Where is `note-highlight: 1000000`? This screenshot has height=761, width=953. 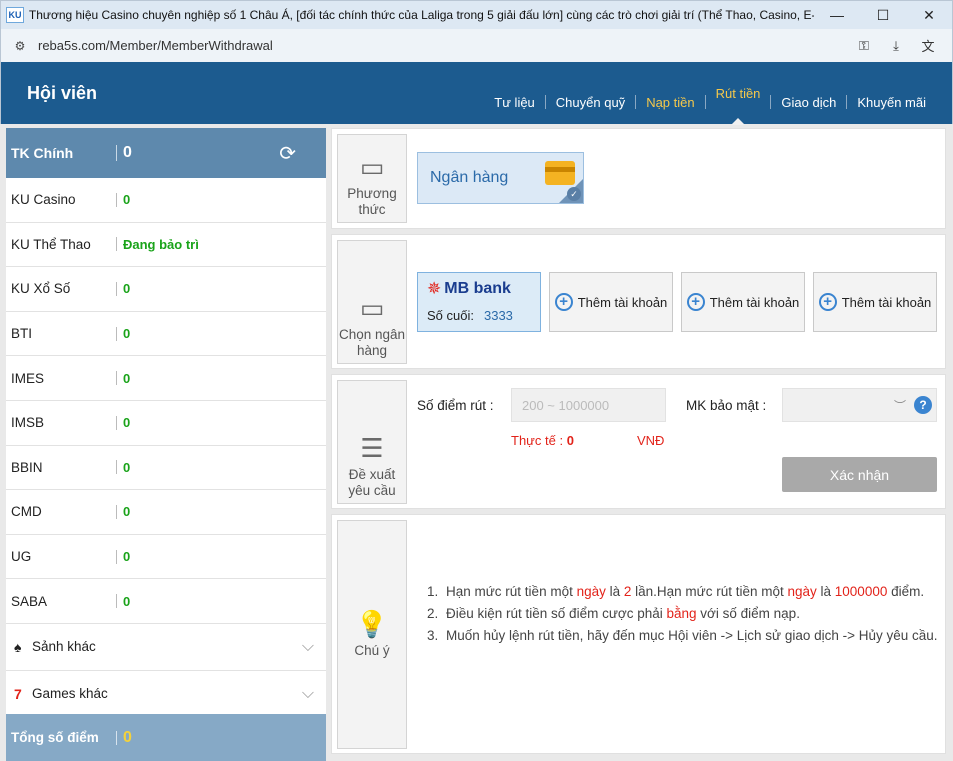
note-highlight: 1000000 is located at coordinates (861, 591).